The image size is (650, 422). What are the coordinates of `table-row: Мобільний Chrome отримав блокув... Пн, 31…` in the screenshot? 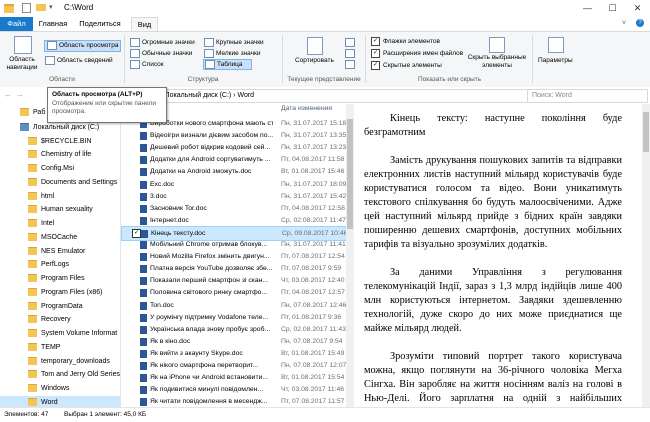 It's located at (233, 244).